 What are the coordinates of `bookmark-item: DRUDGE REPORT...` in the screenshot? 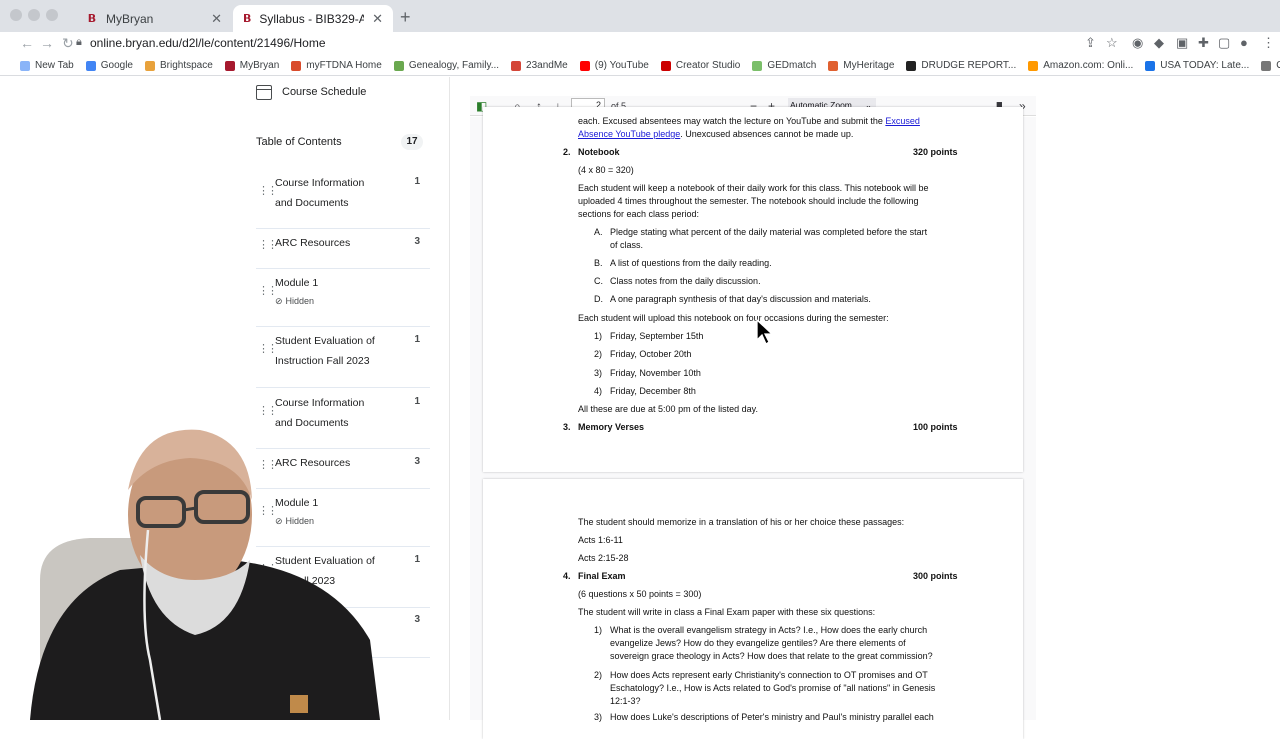 It's located at (961, 65).